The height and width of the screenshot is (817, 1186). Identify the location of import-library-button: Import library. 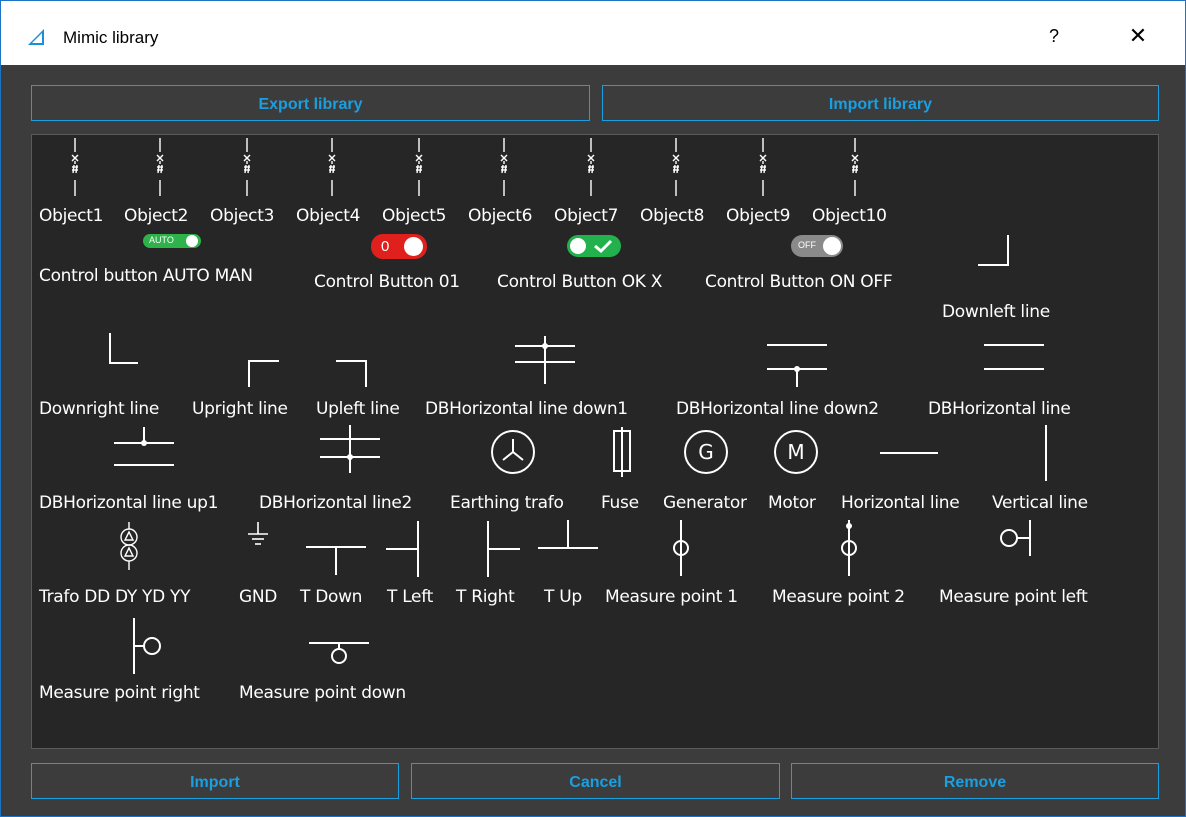
(880, 103).